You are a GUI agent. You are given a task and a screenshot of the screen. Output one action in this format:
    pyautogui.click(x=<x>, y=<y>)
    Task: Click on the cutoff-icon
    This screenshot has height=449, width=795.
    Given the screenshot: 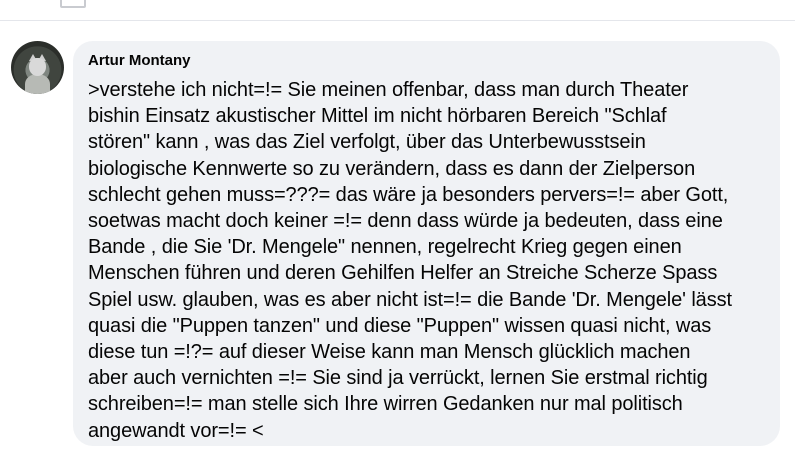 What is the action you would take?
    pyautogui.click(x=73, y=4)
    